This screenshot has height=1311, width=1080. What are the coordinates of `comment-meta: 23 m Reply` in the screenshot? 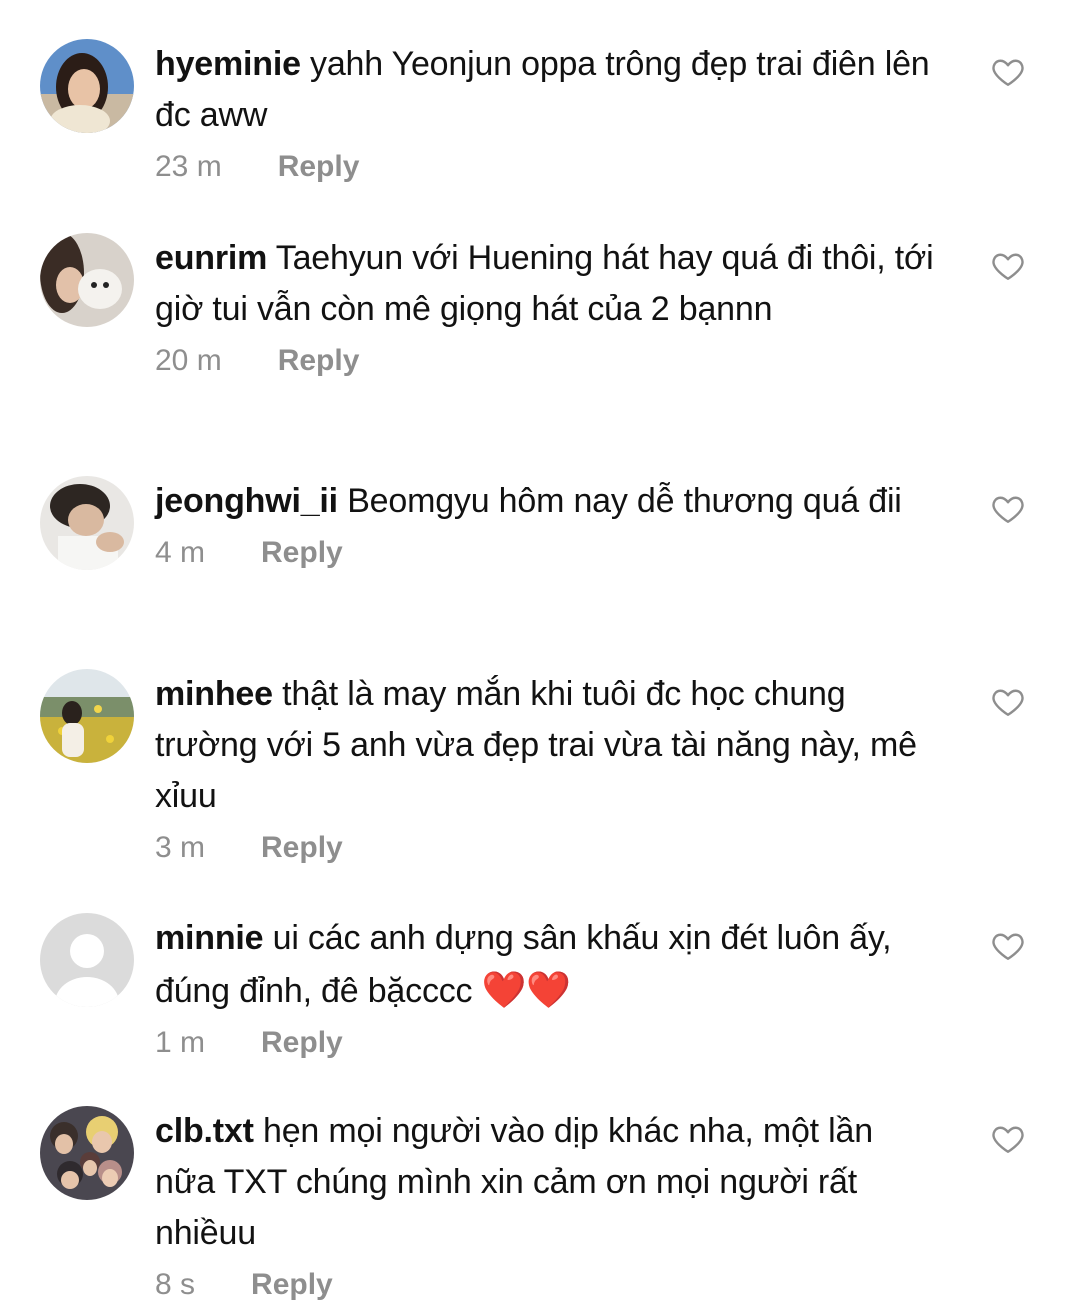 It's located at (545, 167).